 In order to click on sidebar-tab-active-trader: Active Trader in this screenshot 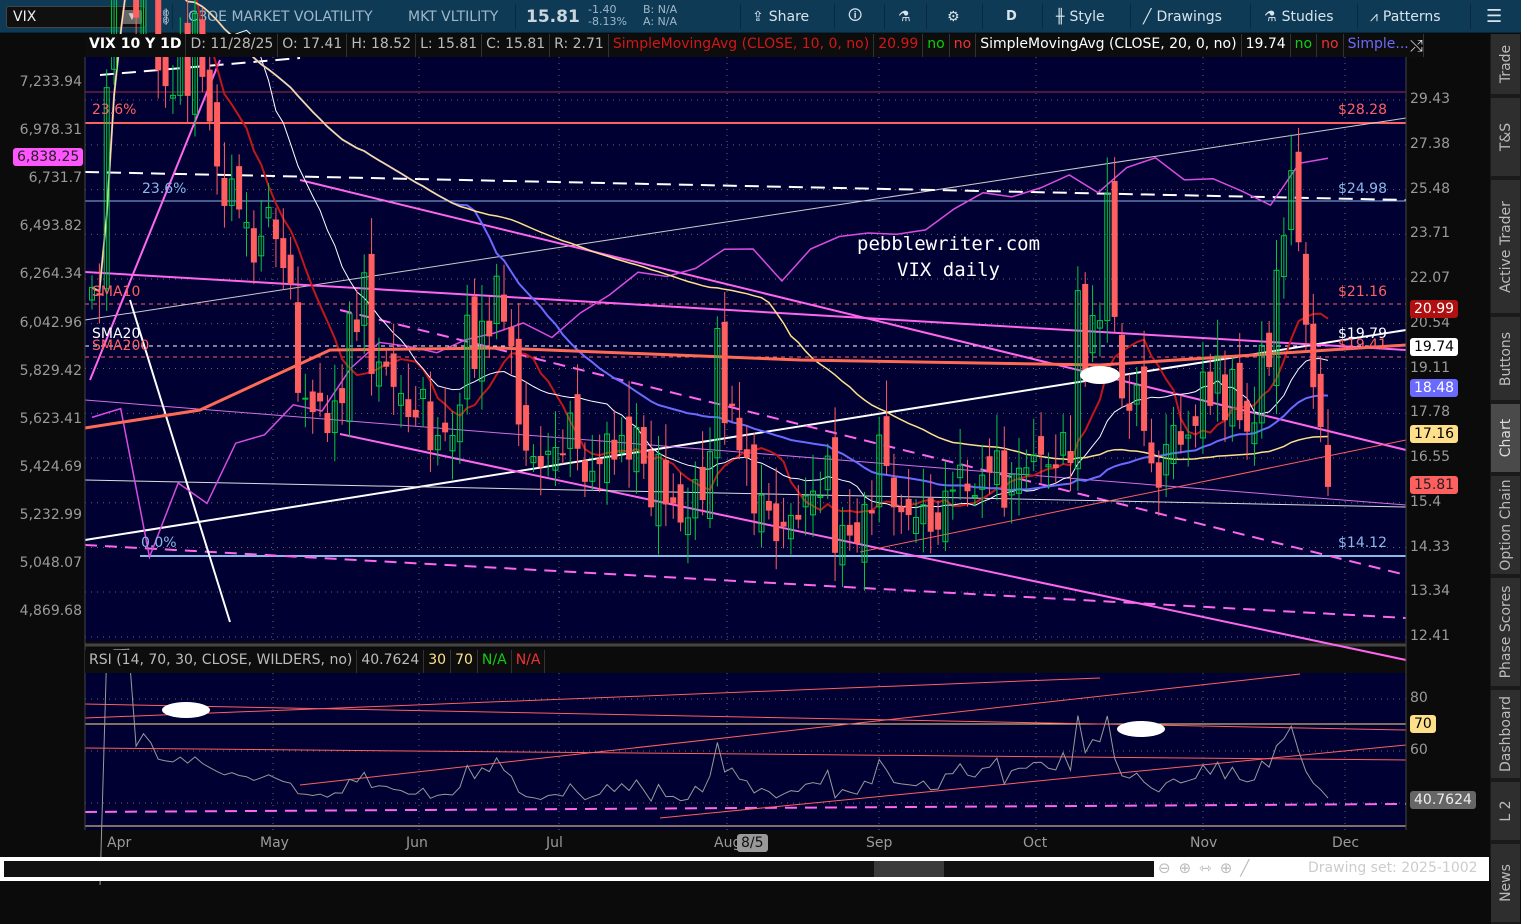, I will do `click(1505, 247)`.